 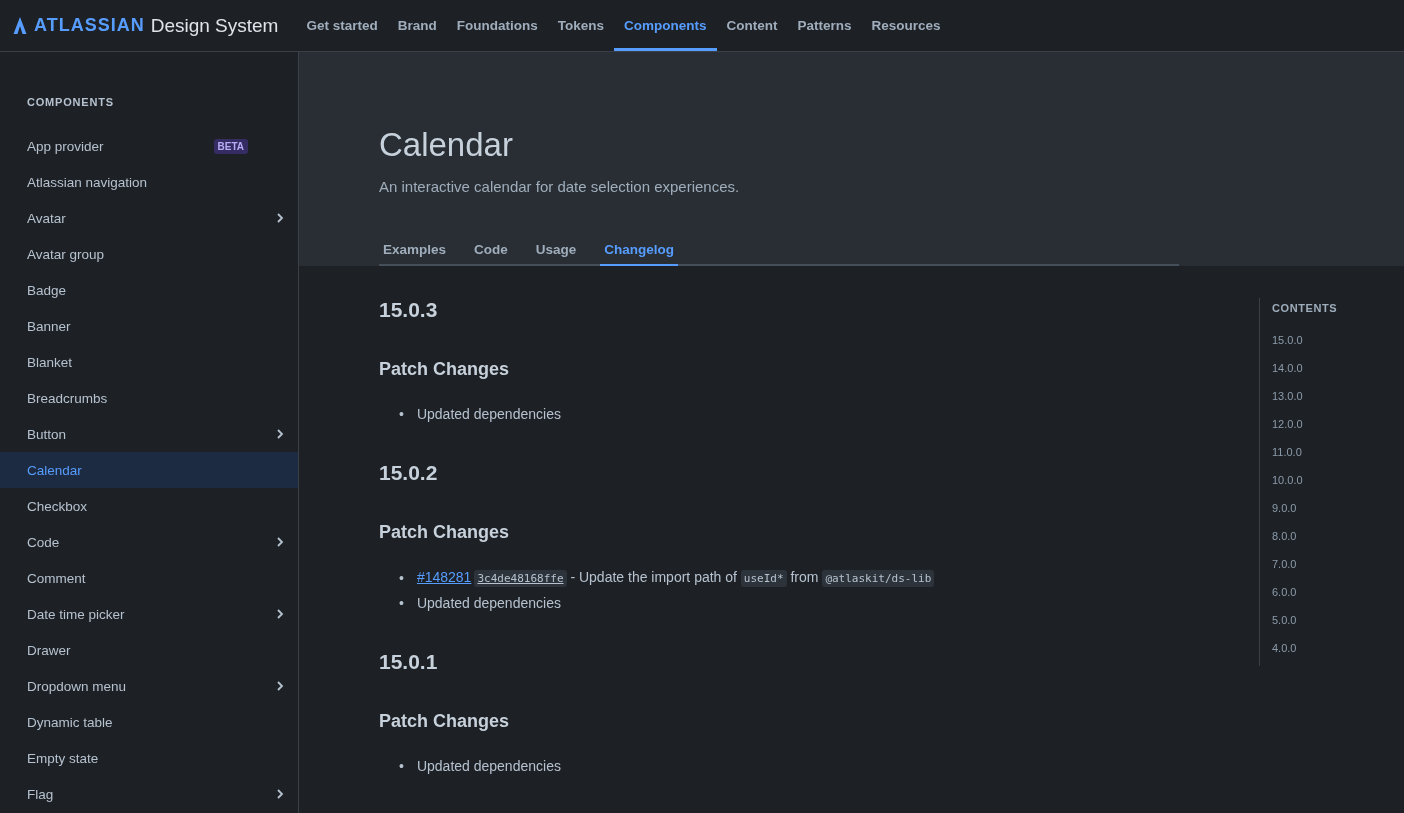 I want to click on contents-link: 5.0.0, so click(x=1332, y=620).